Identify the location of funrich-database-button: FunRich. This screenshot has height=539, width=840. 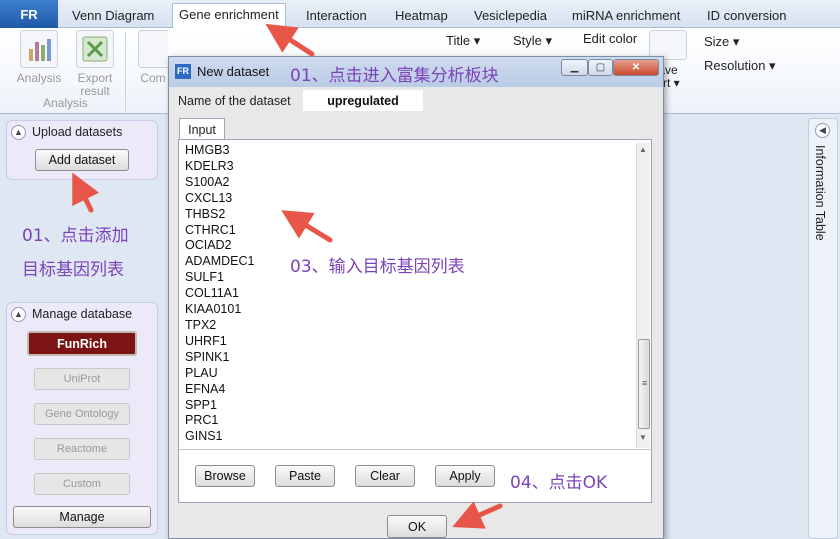
(82, 343).